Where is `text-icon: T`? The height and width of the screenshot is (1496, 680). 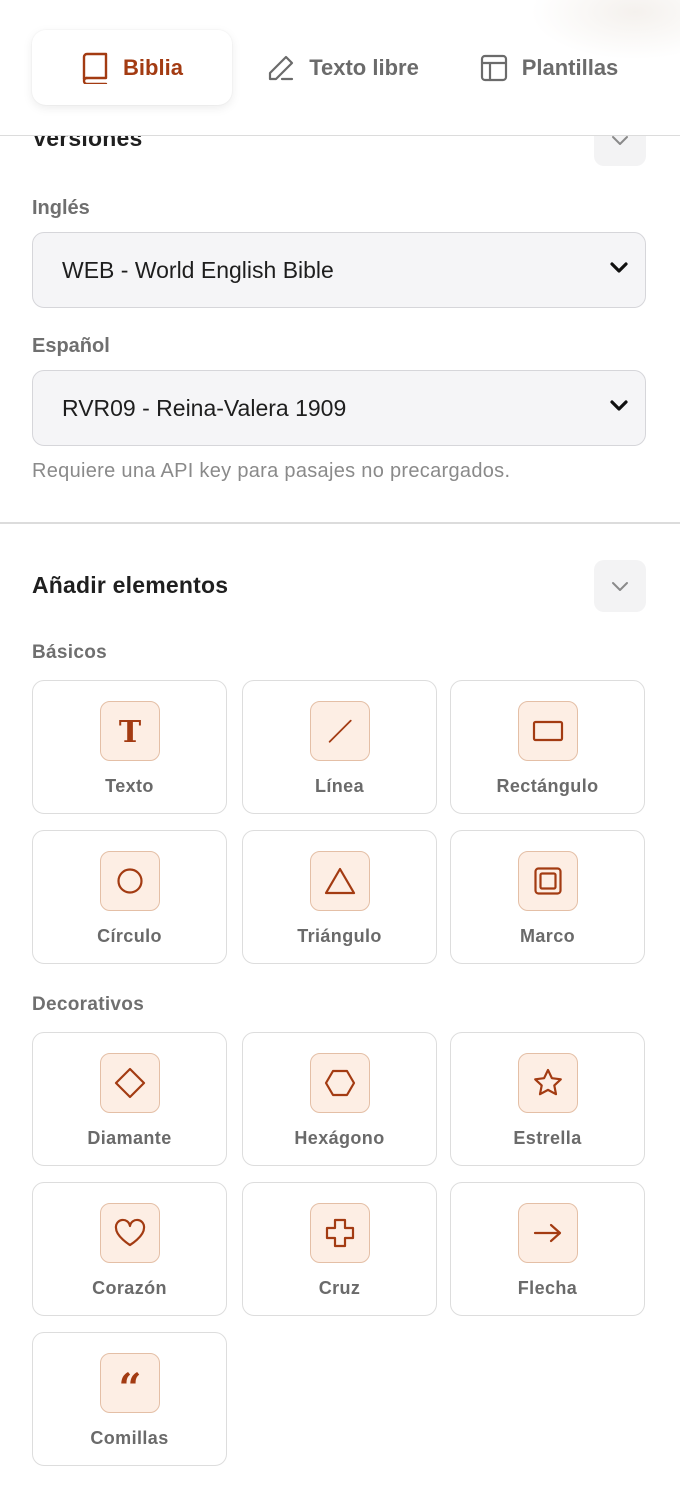
text-icon: T is located at coordinates (129, 731).